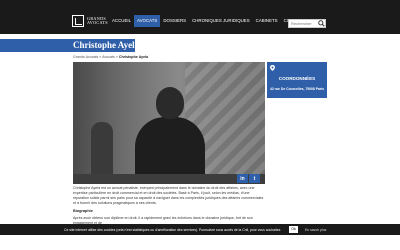 This screenshot has width=400, height=250. What do you see at coordinates (267, 21) in the screenshot?
I see `nav-item-cabinets: CABINETS` at bounding box center [267, 21].